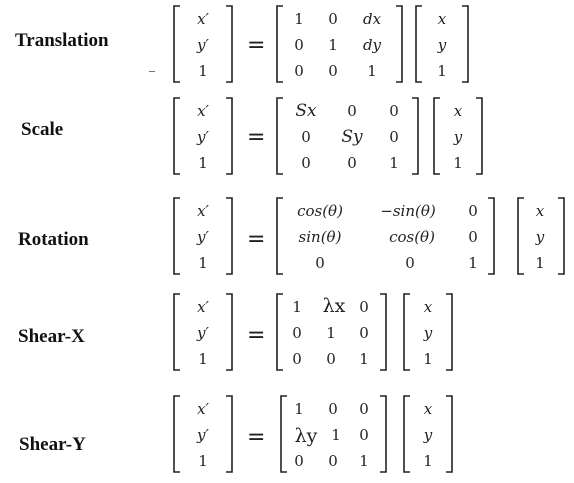 The image size is (574, 483). What do you see at coordinates (320, 263) in the screenshot?
I see `rotation-m31: 0` at bounding box center [320, 263].